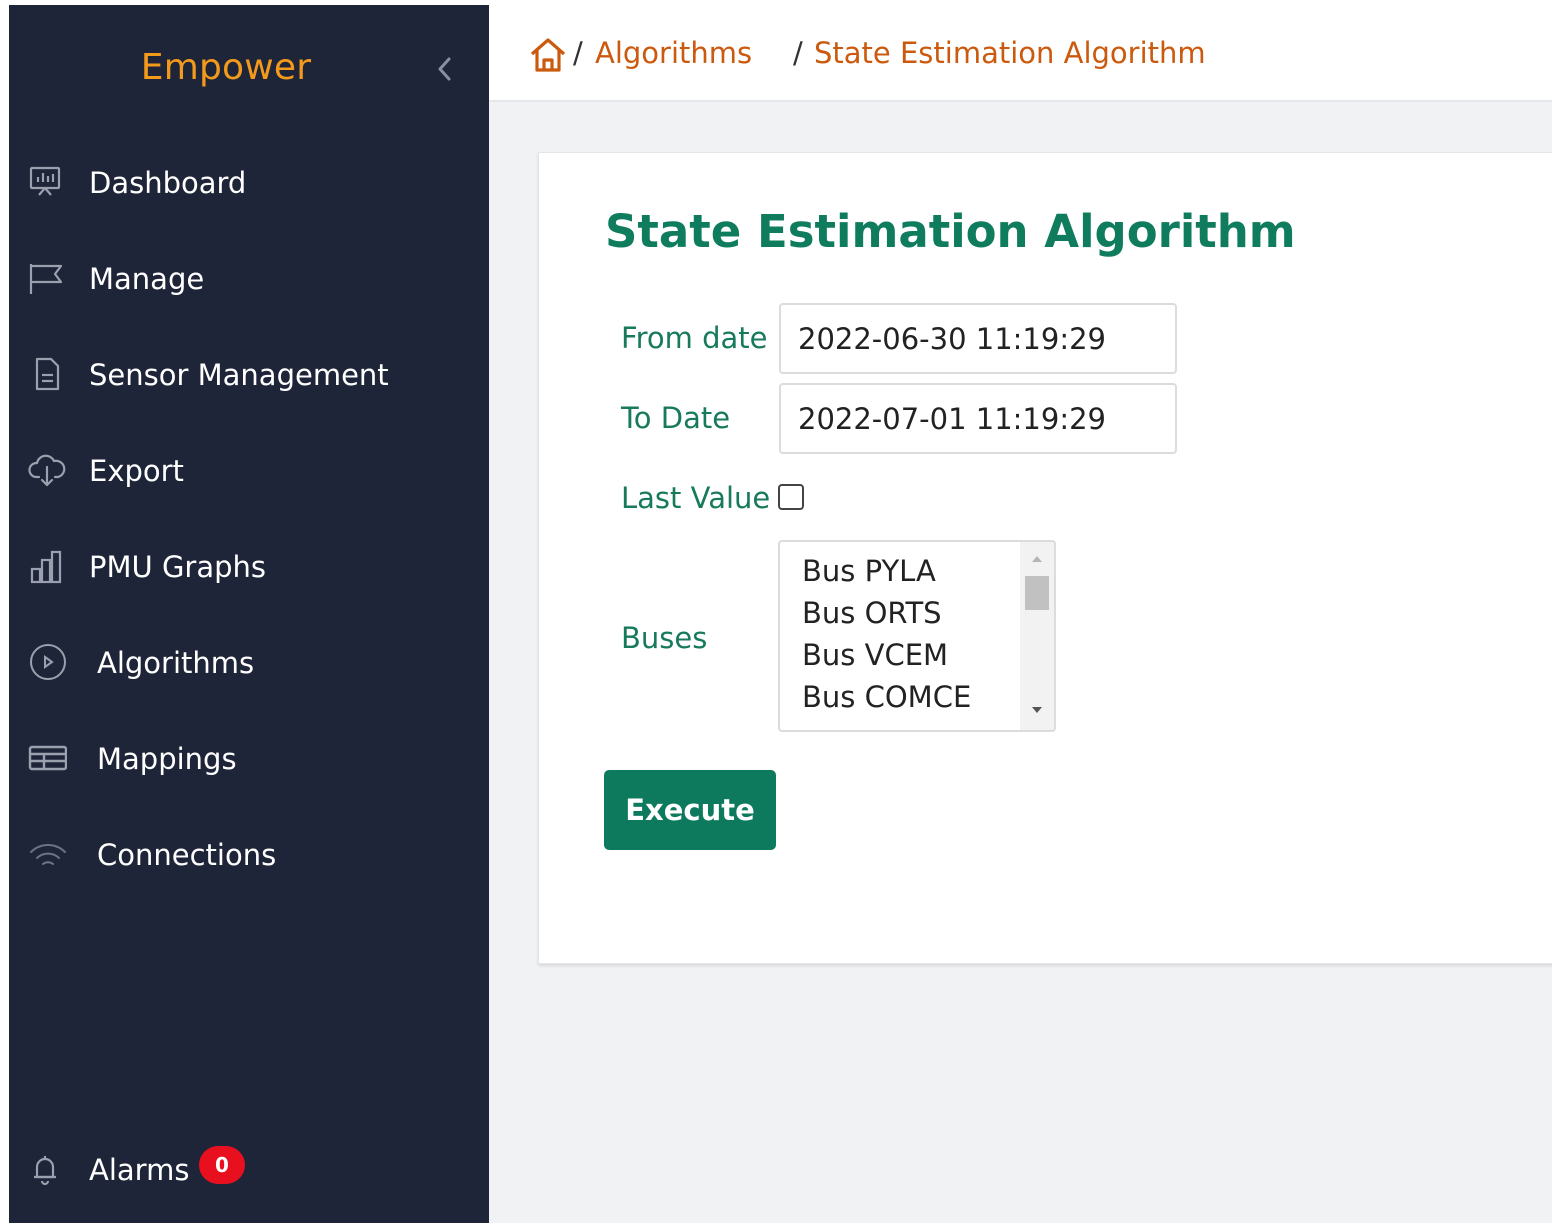 The image size is (1552, 1223). What do you see at coordinates (239, 375) in the screenshot?
I see `sidebar-item-label: Sensor Management` at bounding box center [239, 375].